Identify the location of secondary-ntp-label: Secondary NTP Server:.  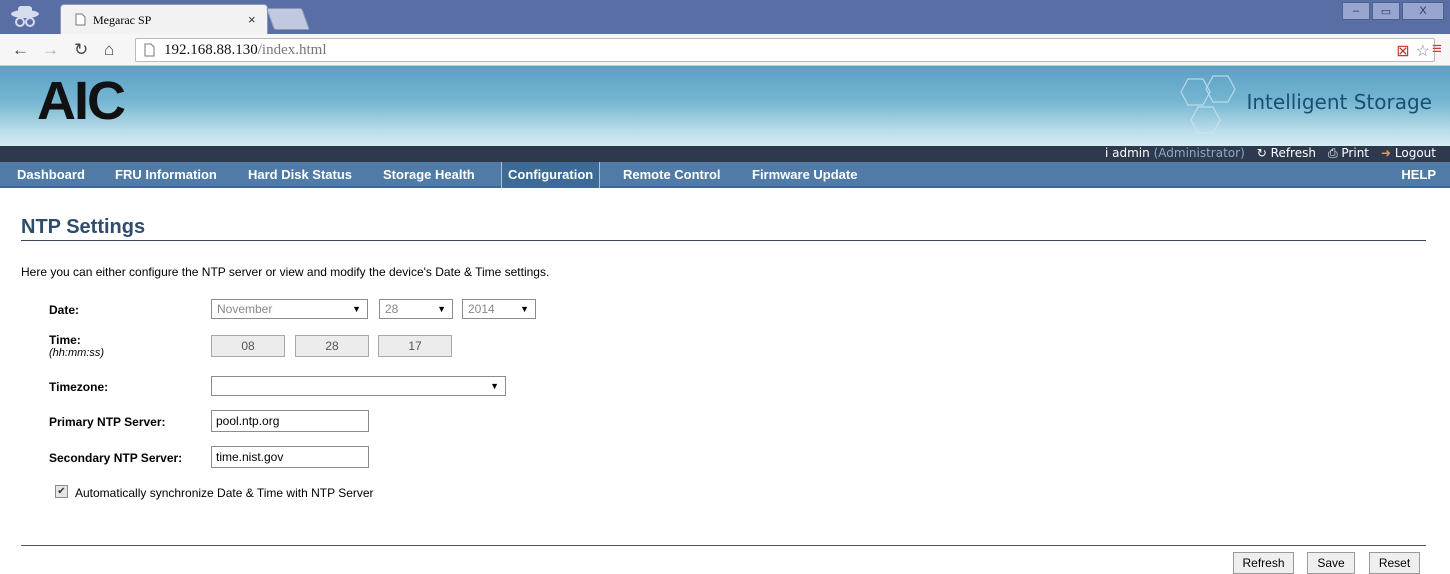
(116, 458).